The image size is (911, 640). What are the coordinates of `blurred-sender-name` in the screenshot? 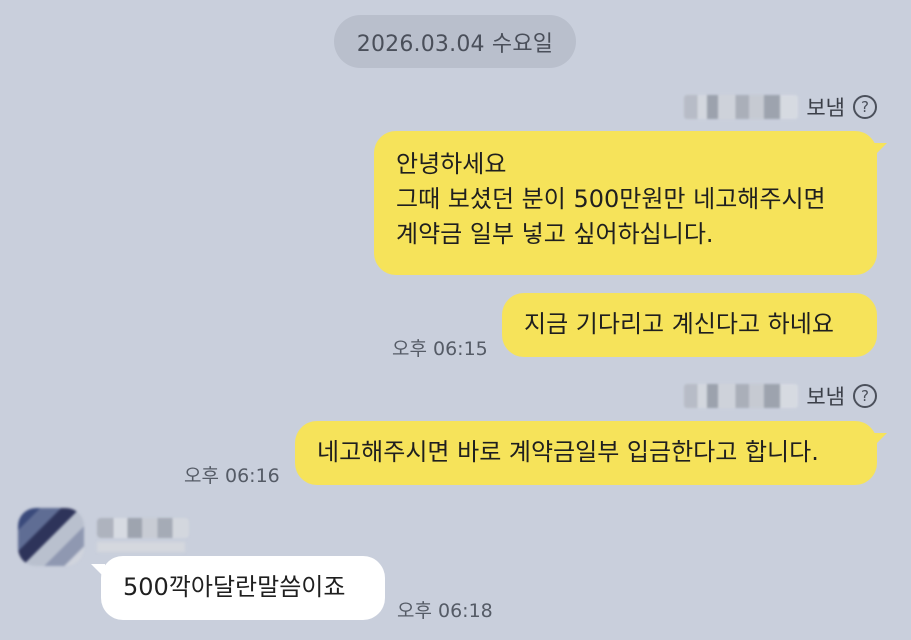 It's located at (143, 528).